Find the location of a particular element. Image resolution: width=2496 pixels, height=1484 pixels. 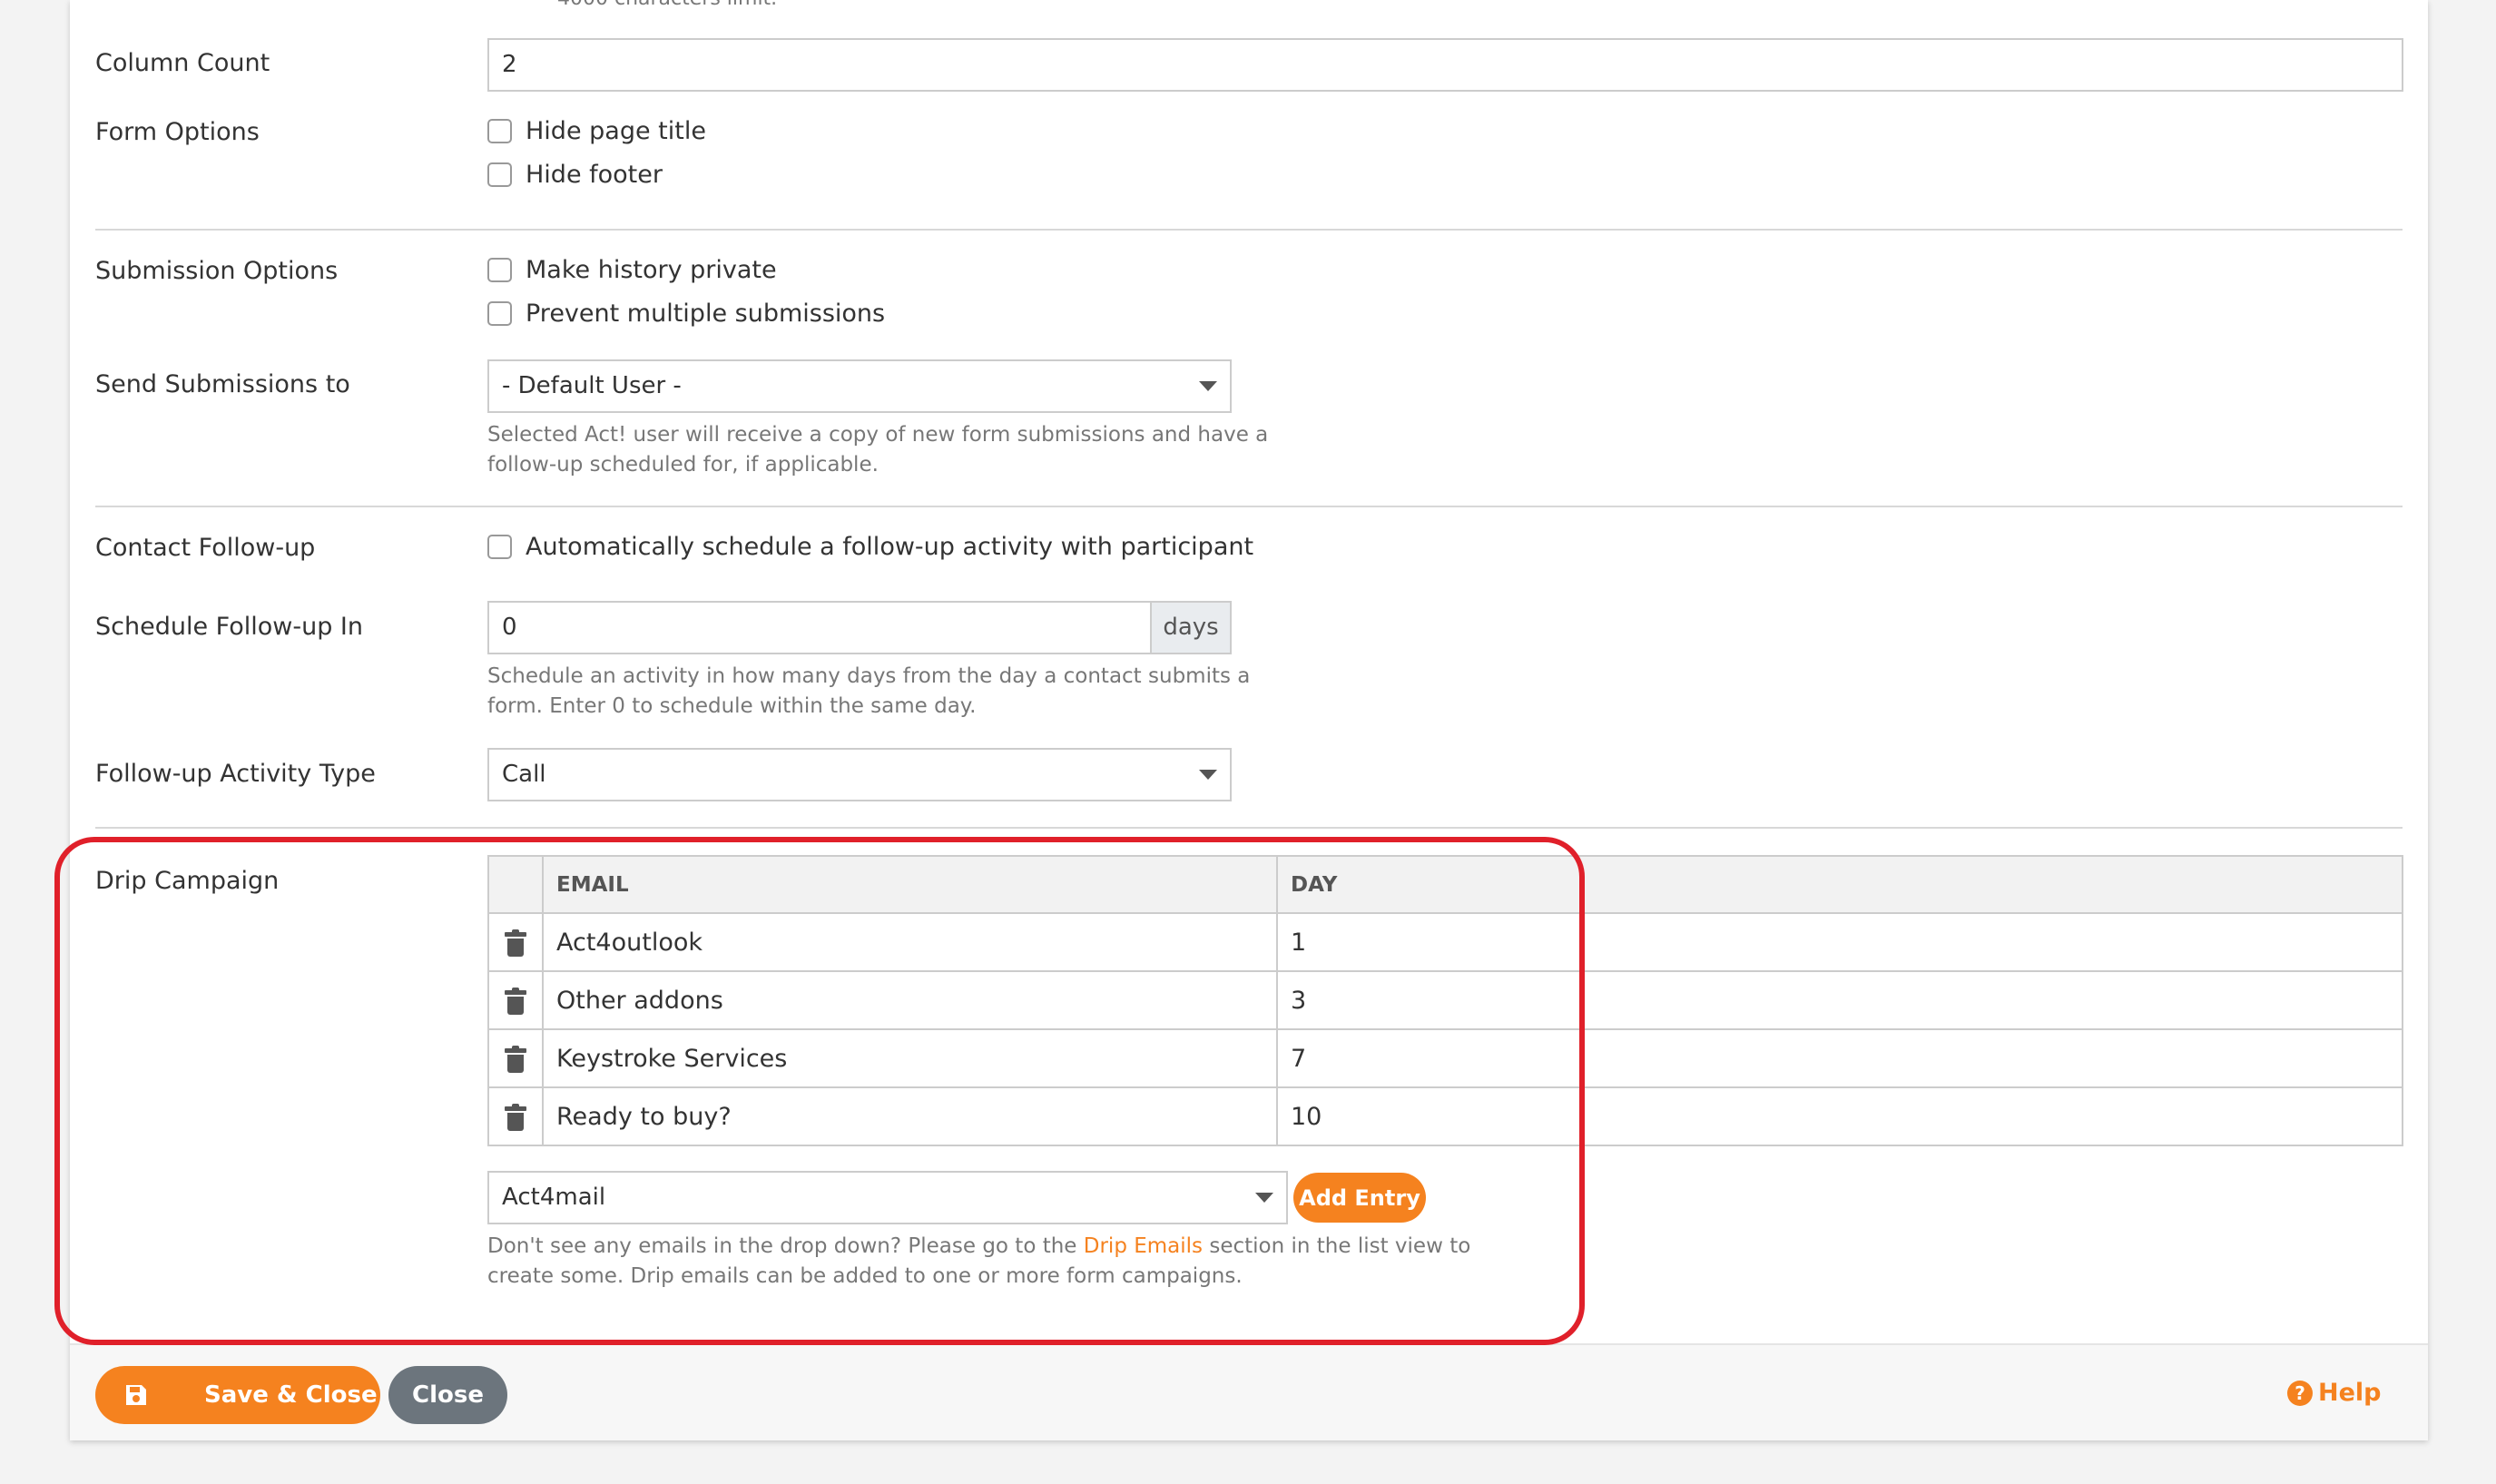

submission-options-label: Submission Options is located at coordinates (217, 271).